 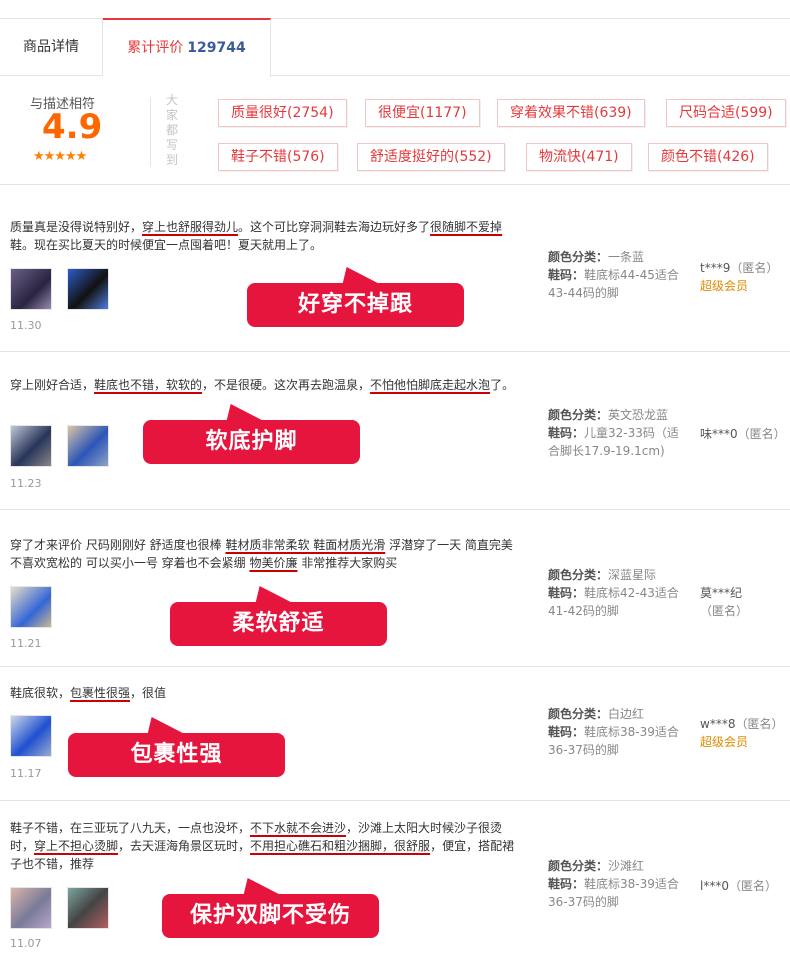 I want to click on review-date: 11.23, so click(x=26, y=483).